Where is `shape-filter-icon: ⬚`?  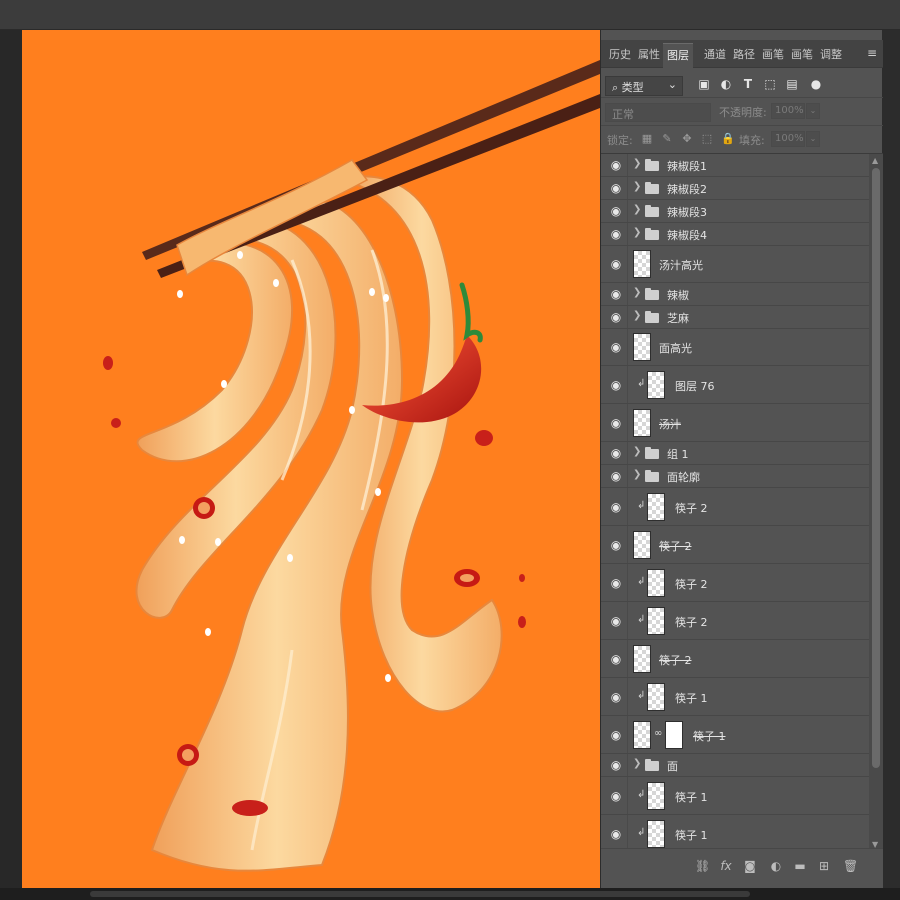 shape-filter-icon: ⬚ is located at coordinates (770, 84).